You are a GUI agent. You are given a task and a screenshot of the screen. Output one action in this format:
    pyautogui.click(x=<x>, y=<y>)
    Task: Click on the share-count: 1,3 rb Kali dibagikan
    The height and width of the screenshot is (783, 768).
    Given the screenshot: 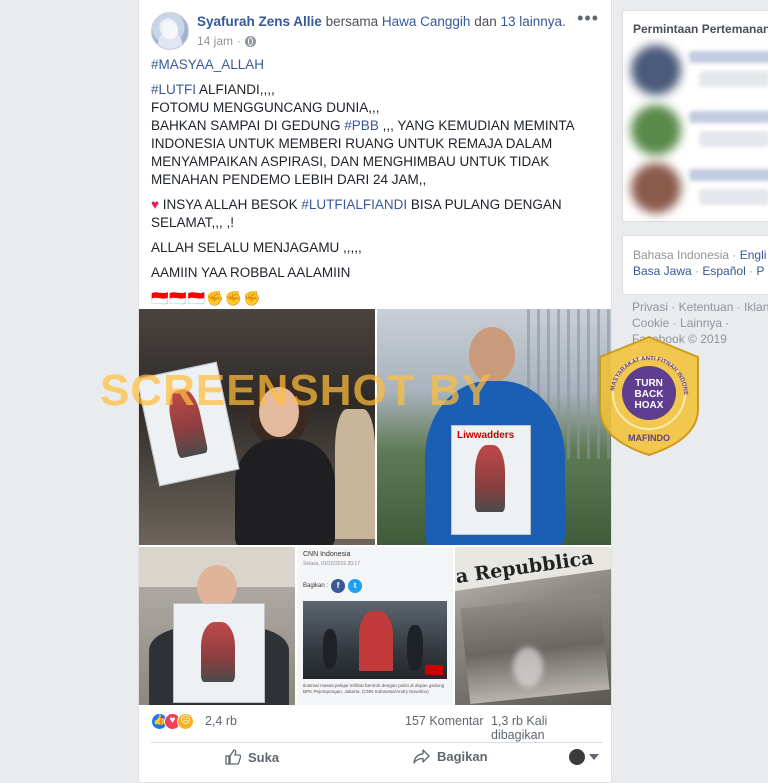 What is the action you would take?
    pyautogui.click(x=547, y=728)
    